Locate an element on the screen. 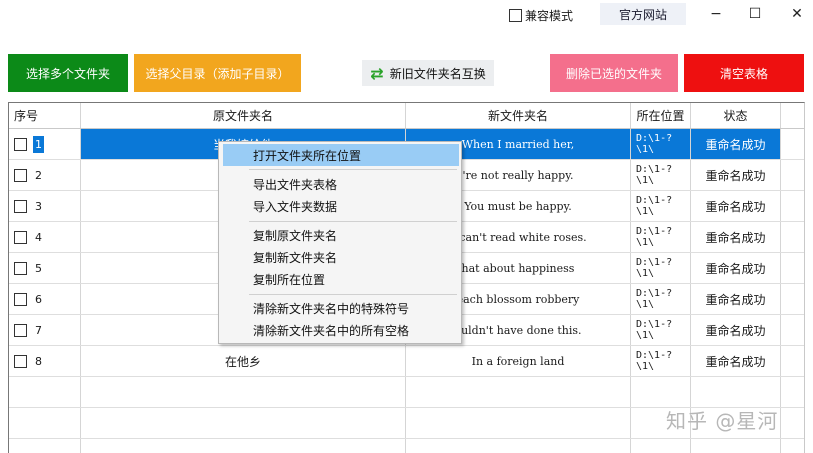 The image size is (813, 453). row-index: 2 is located at coordinates (38, 175).